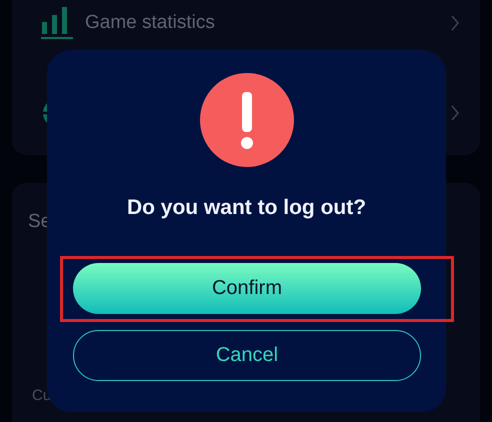 The width and height of the screenshot is (492, 422). I want to click on cancel-button: Cancel, so click(247, 355).